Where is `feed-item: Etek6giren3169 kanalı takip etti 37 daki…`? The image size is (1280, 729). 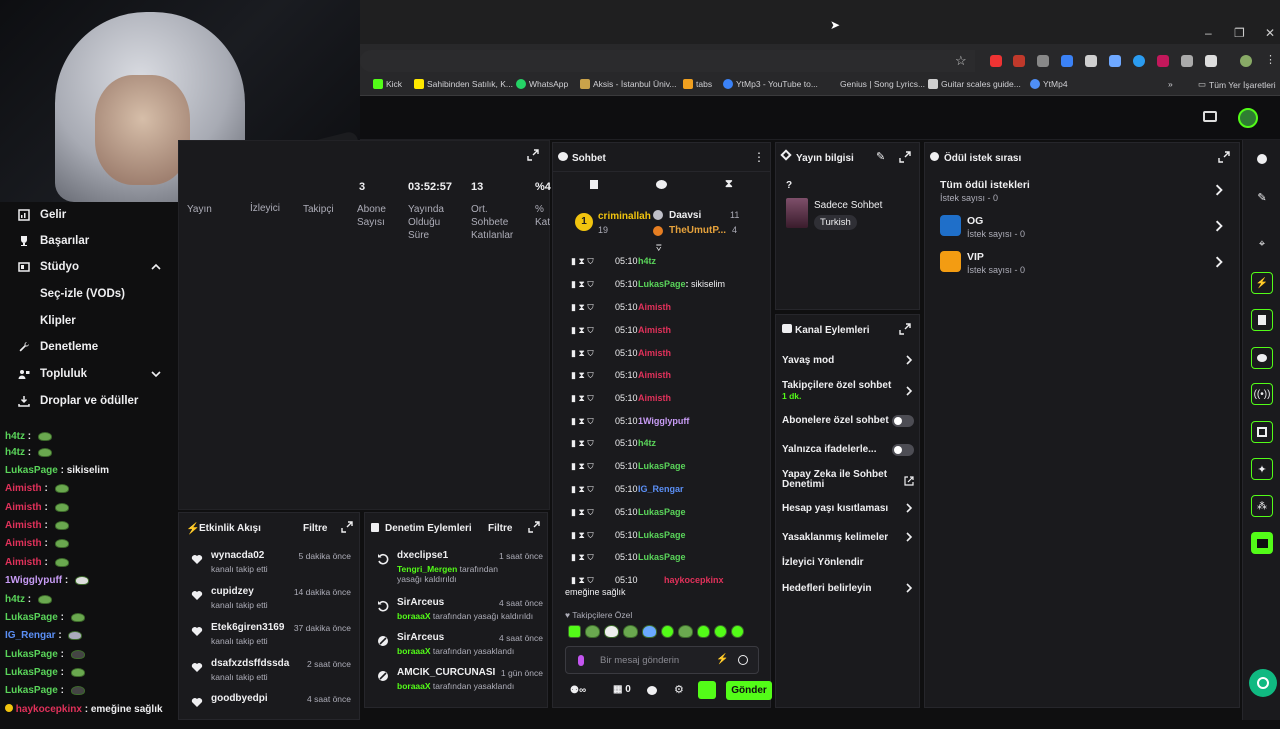
feed-item: Etek6giren3169 kanalı takip etti 37 daki… is located at coordinates (268, 640).